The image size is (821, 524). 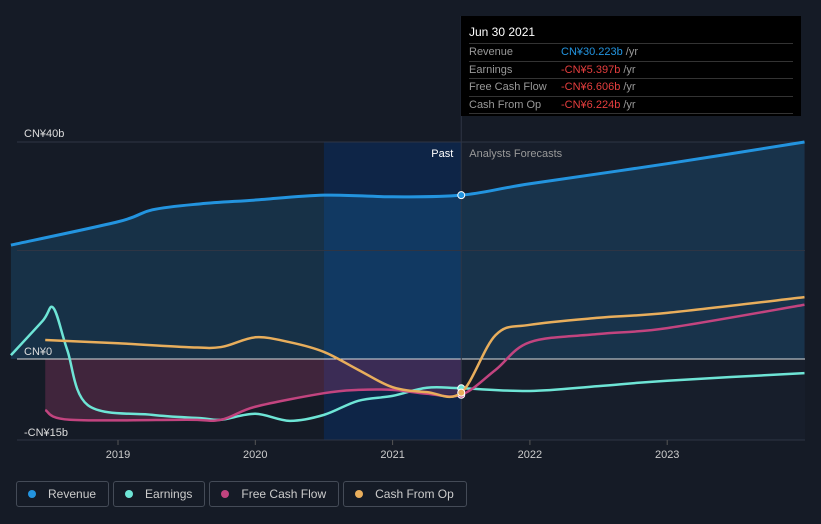 What do you see at coordinates (591, 87) in the screenshot?
I see `tooltip-value: -CN¥6.606b` at bounding box center [591, 87].